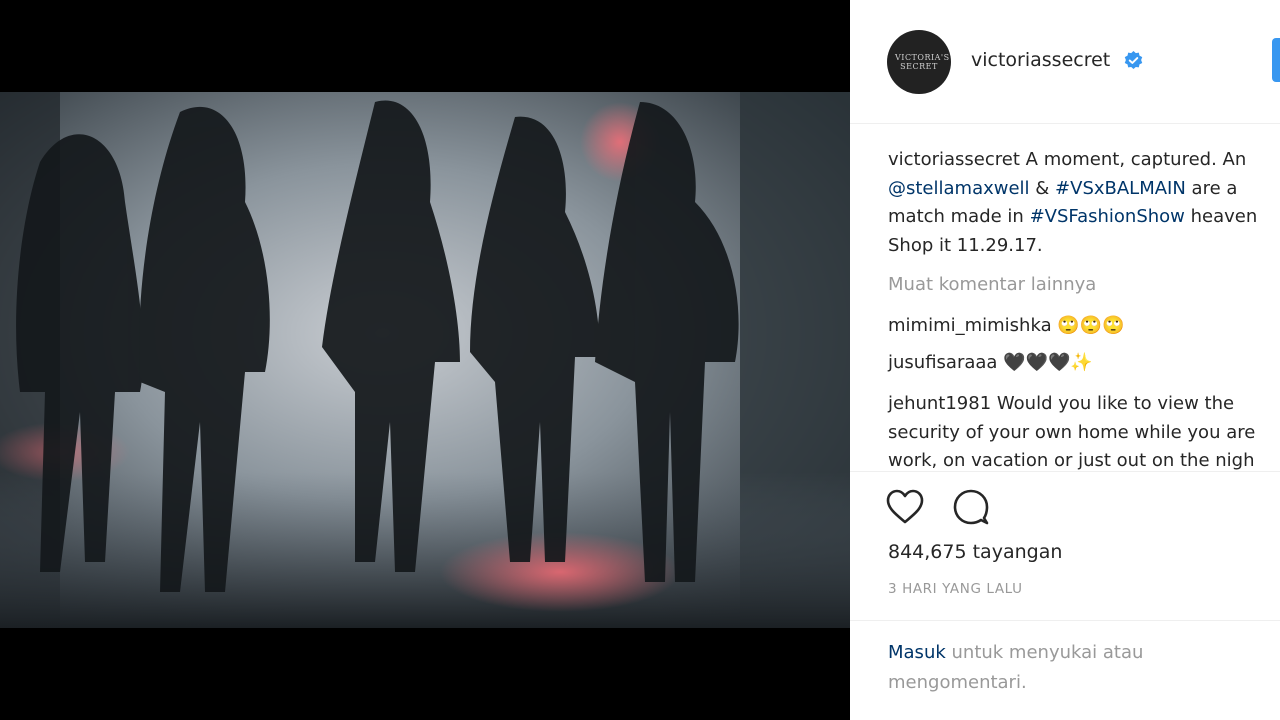 This screenshot has width=1280, height=720. Describe the element at coordinates (1042, 188) in the screenshot. I see `caption-text: &` at that location.